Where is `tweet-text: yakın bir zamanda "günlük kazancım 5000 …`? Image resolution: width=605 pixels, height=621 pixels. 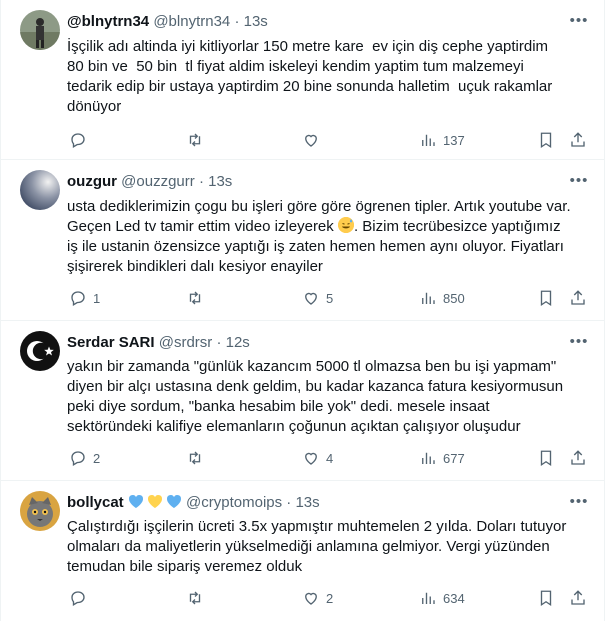 tweet-text: yakın bir zamanda "günlük kazancım 5000 … is located at coordinates (315, 396).